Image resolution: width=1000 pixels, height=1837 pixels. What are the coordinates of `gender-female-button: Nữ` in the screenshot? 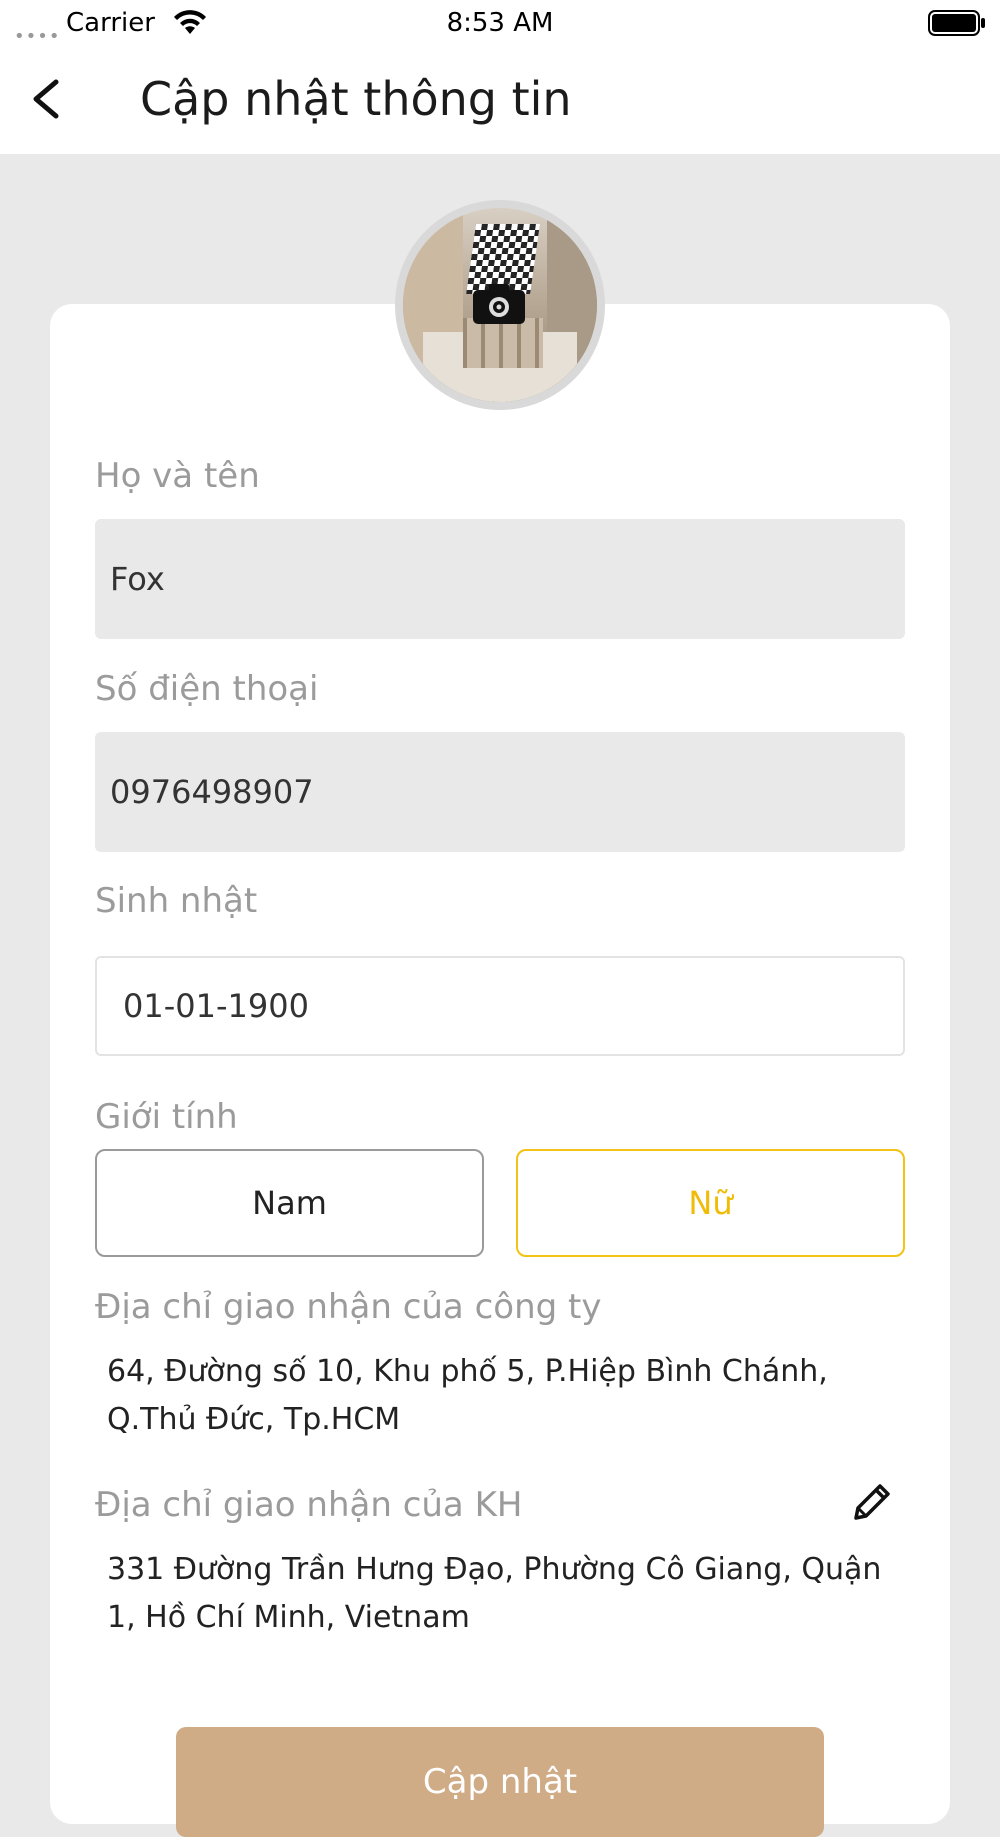 It's located at (710, 1203).